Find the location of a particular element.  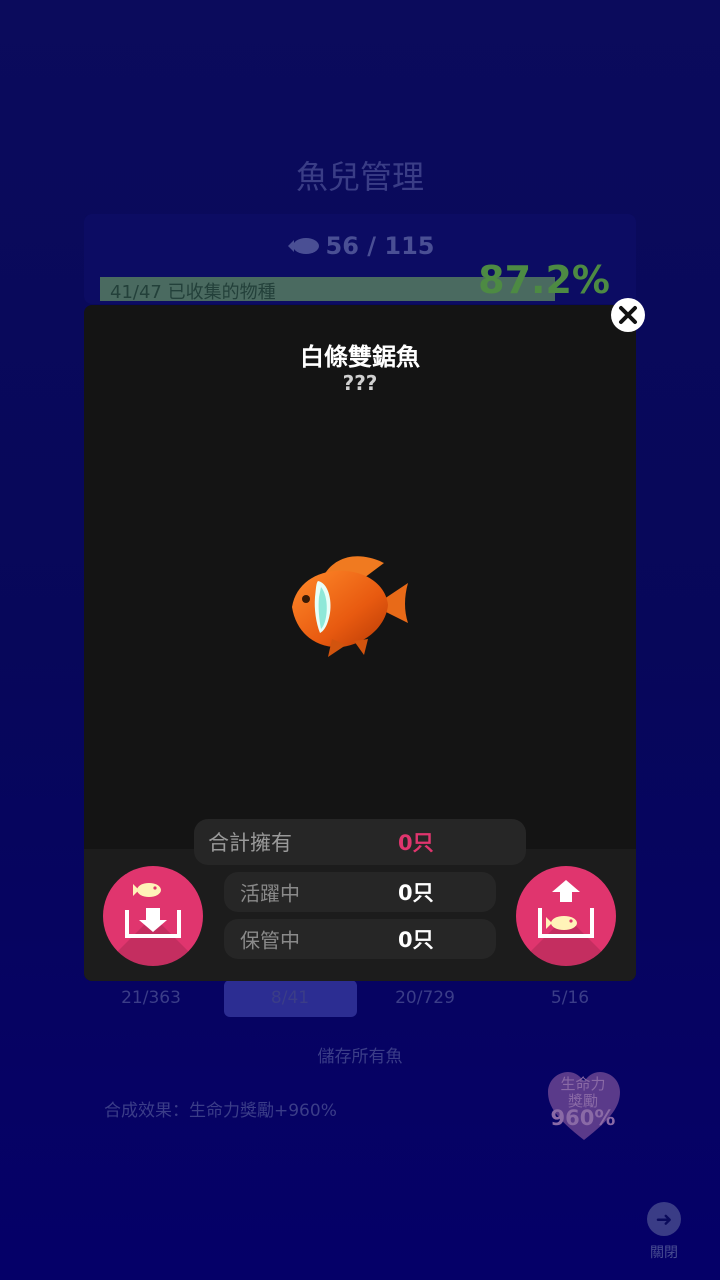

close-button is located at coordinates (628, 315).